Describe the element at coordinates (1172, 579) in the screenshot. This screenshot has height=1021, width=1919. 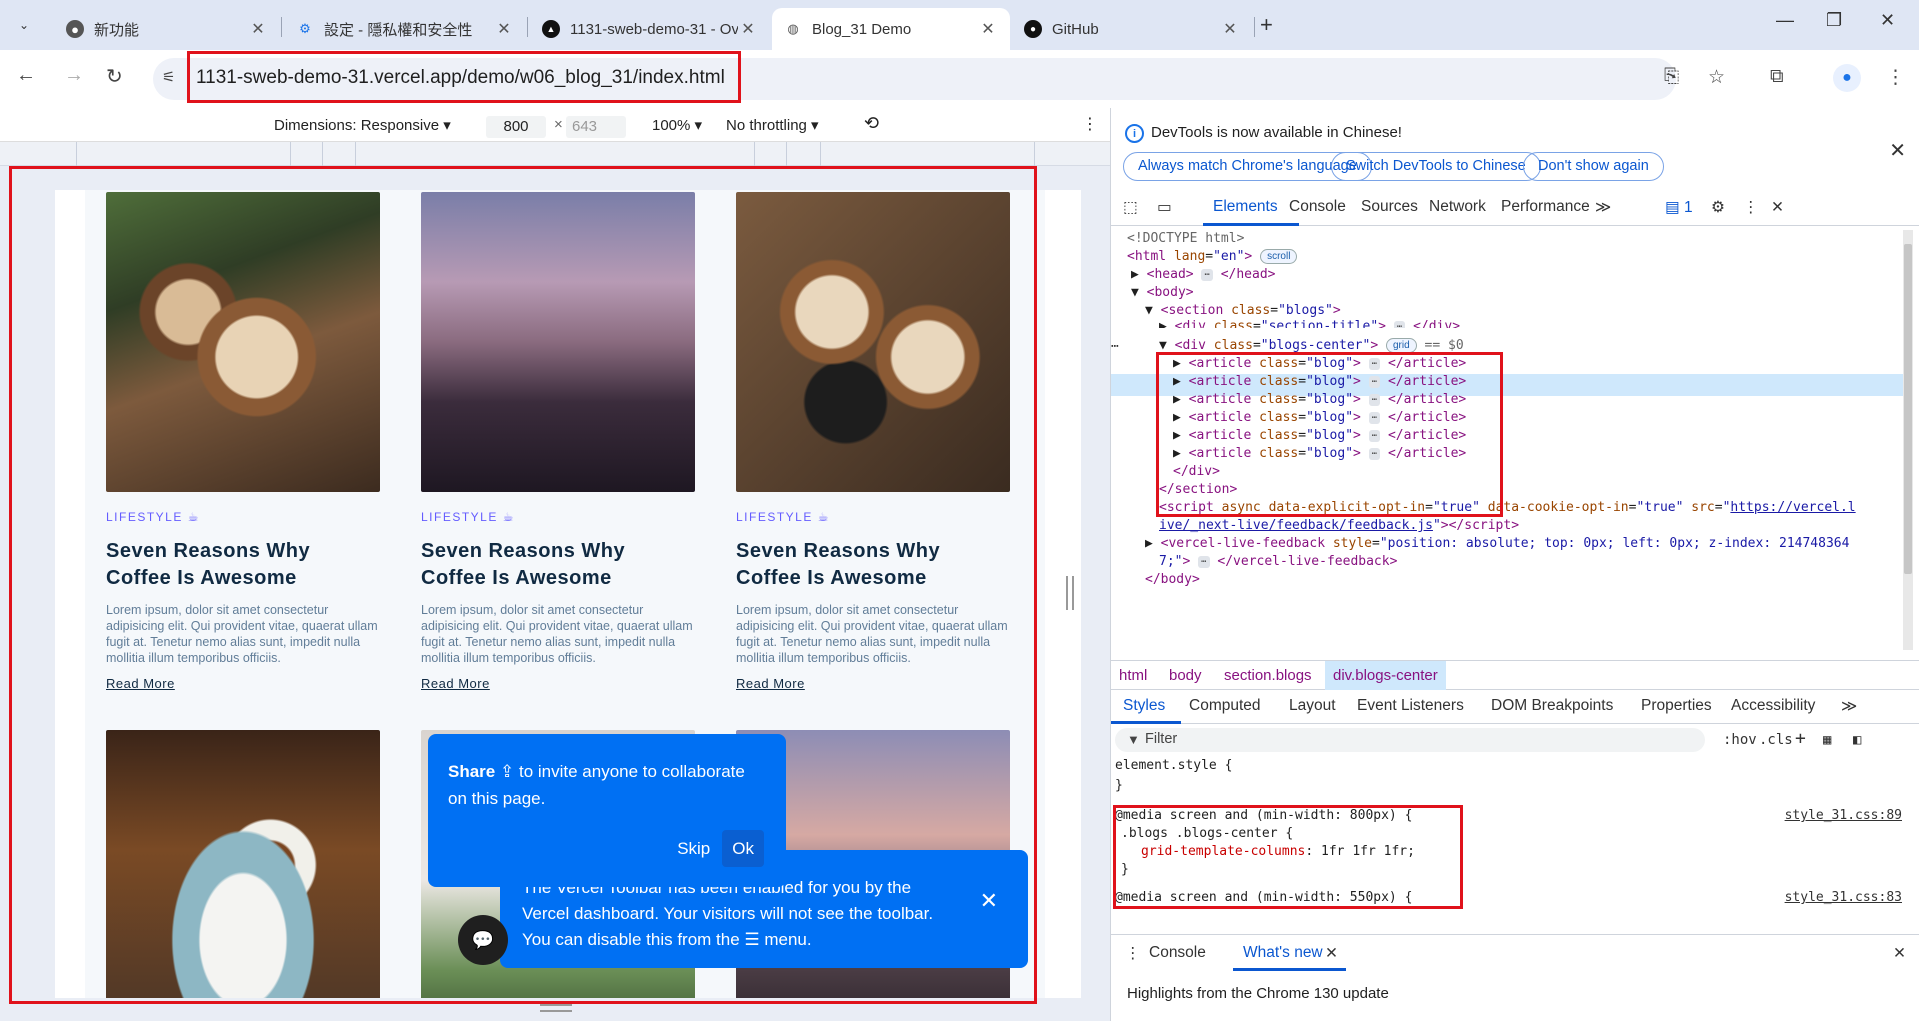
I see `dom-line: </body>` at that location.